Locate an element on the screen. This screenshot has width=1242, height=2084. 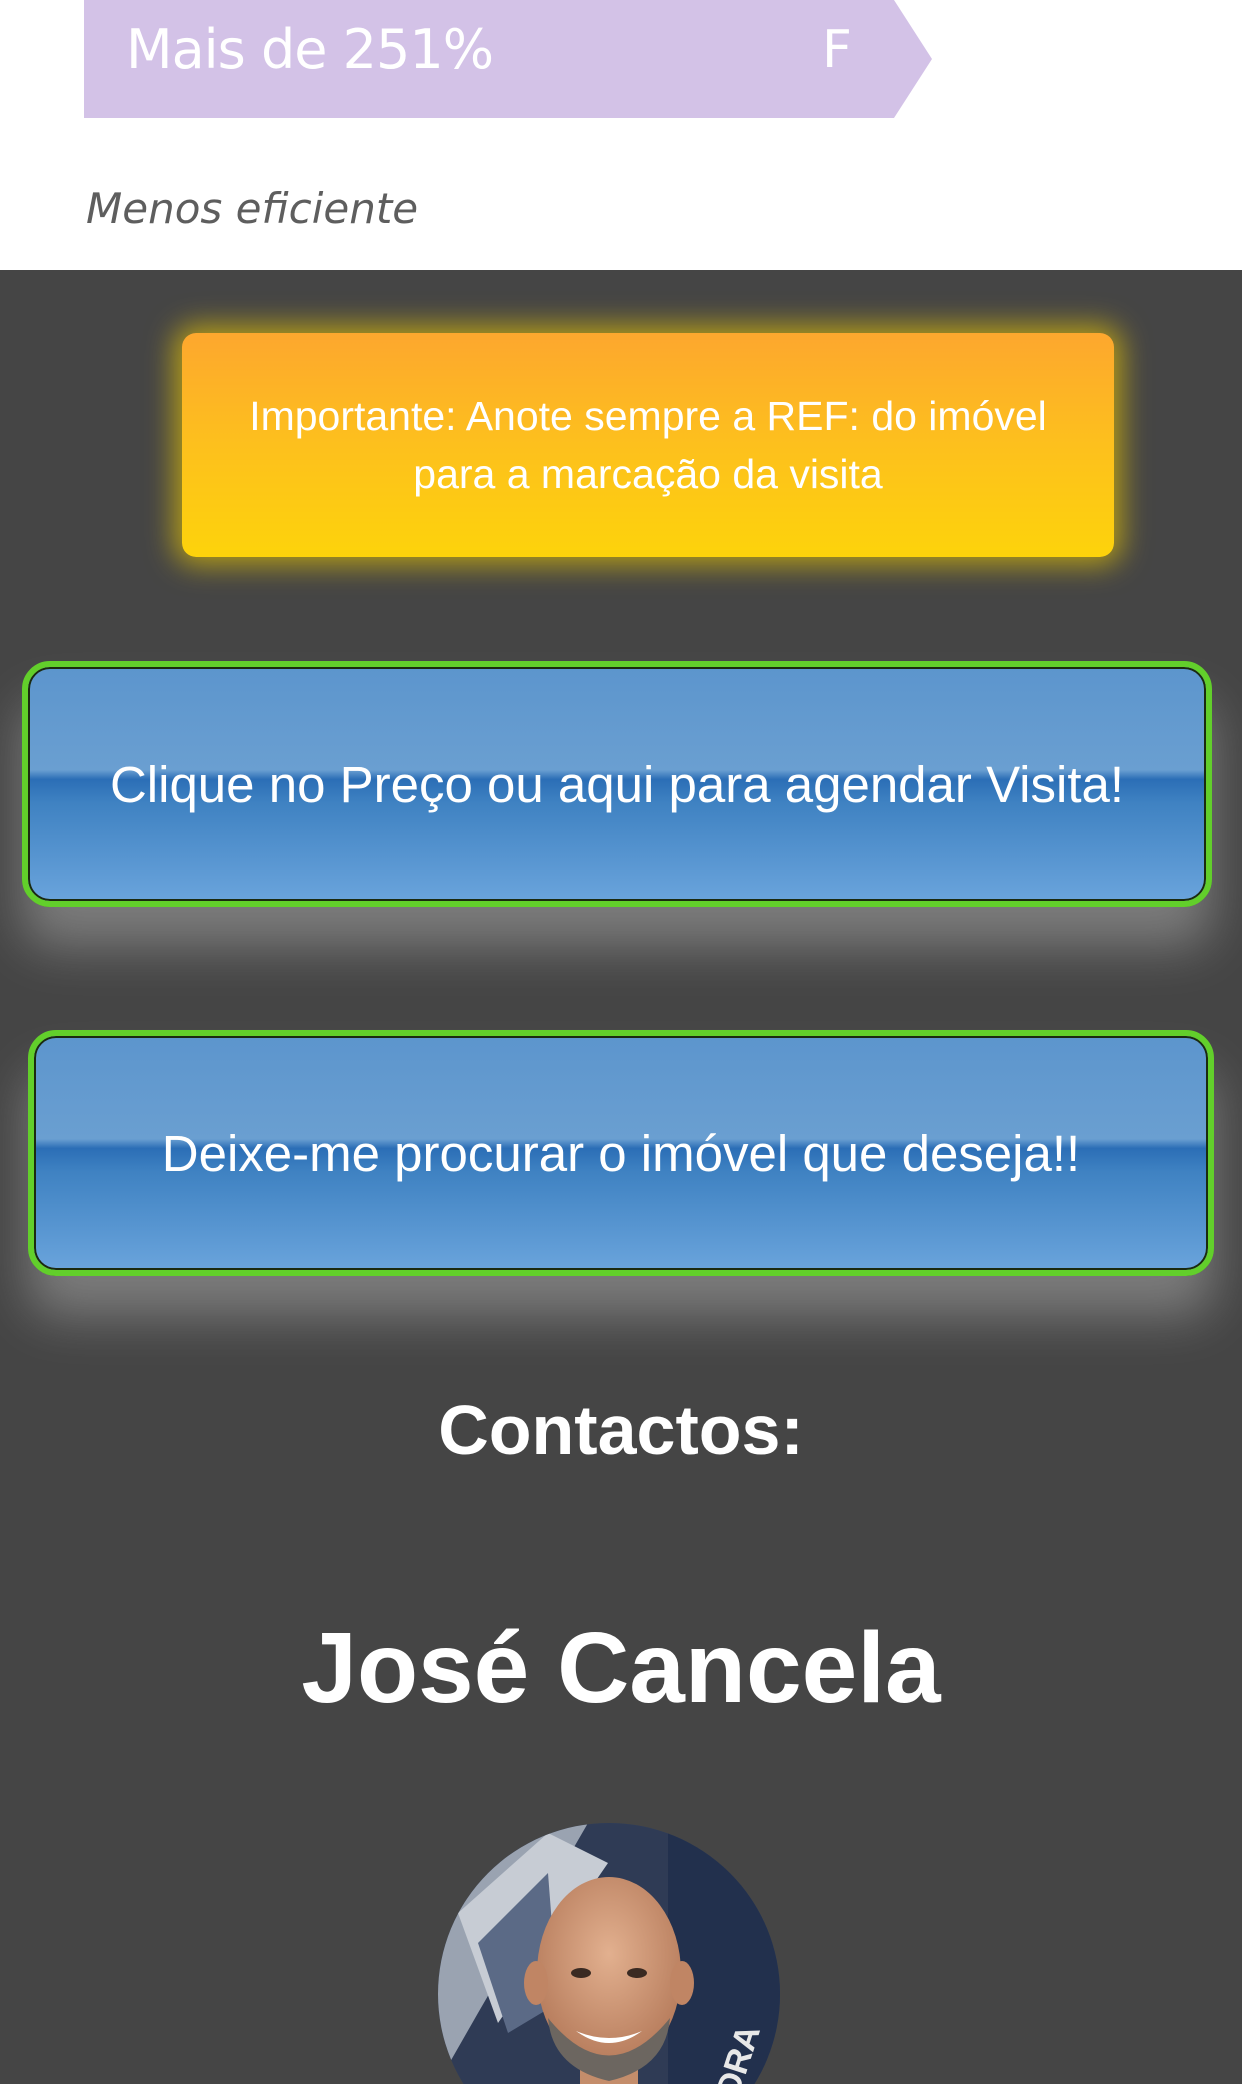
energy-class-section: Mais de 251% F Menos eficiente is located at coordinates (621, 135).